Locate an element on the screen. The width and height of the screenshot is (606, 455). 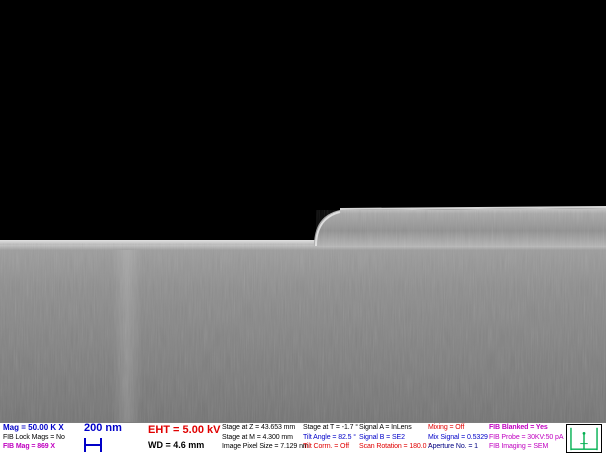
stage-z-label: Stage at Z = 43.653 mm is located at coordinates (259, 427).